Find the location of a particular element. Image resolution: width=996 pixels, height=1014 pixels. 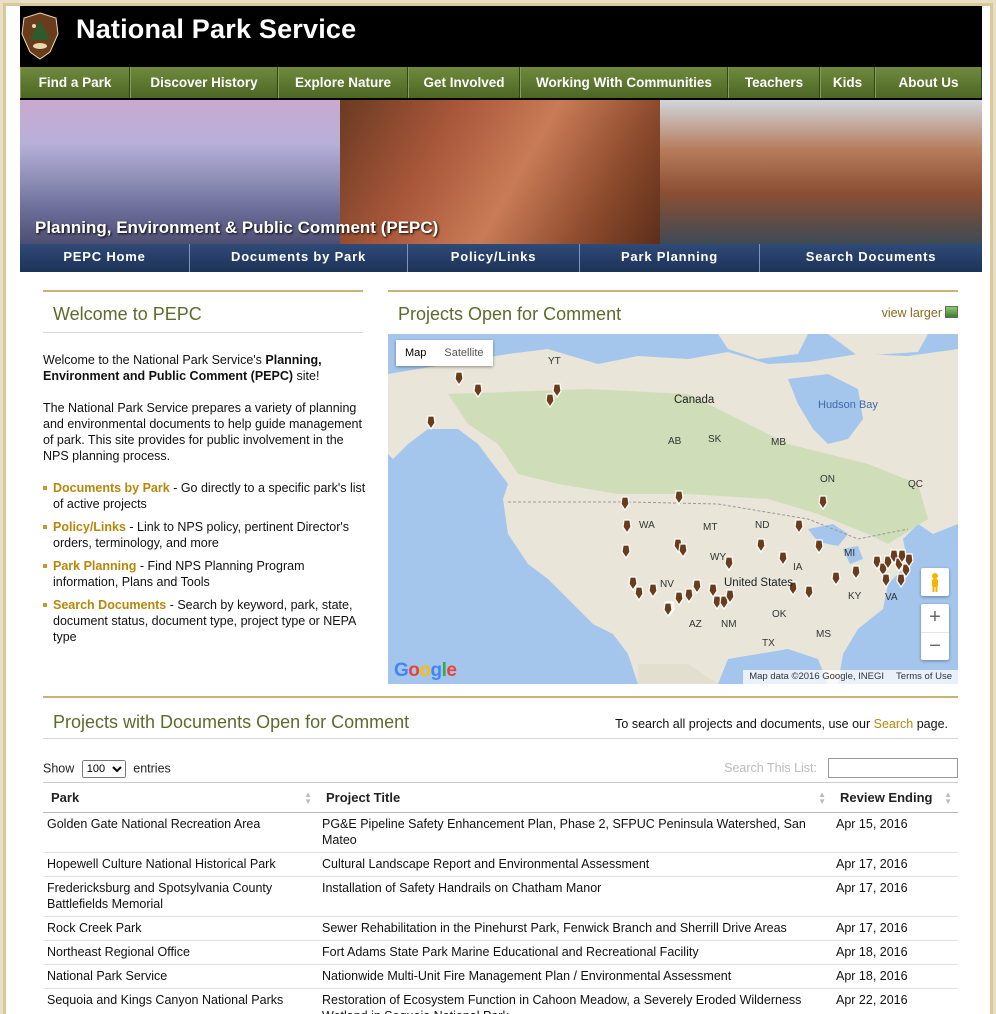

site-title: National Park Service is located at coordinates (216, 29).